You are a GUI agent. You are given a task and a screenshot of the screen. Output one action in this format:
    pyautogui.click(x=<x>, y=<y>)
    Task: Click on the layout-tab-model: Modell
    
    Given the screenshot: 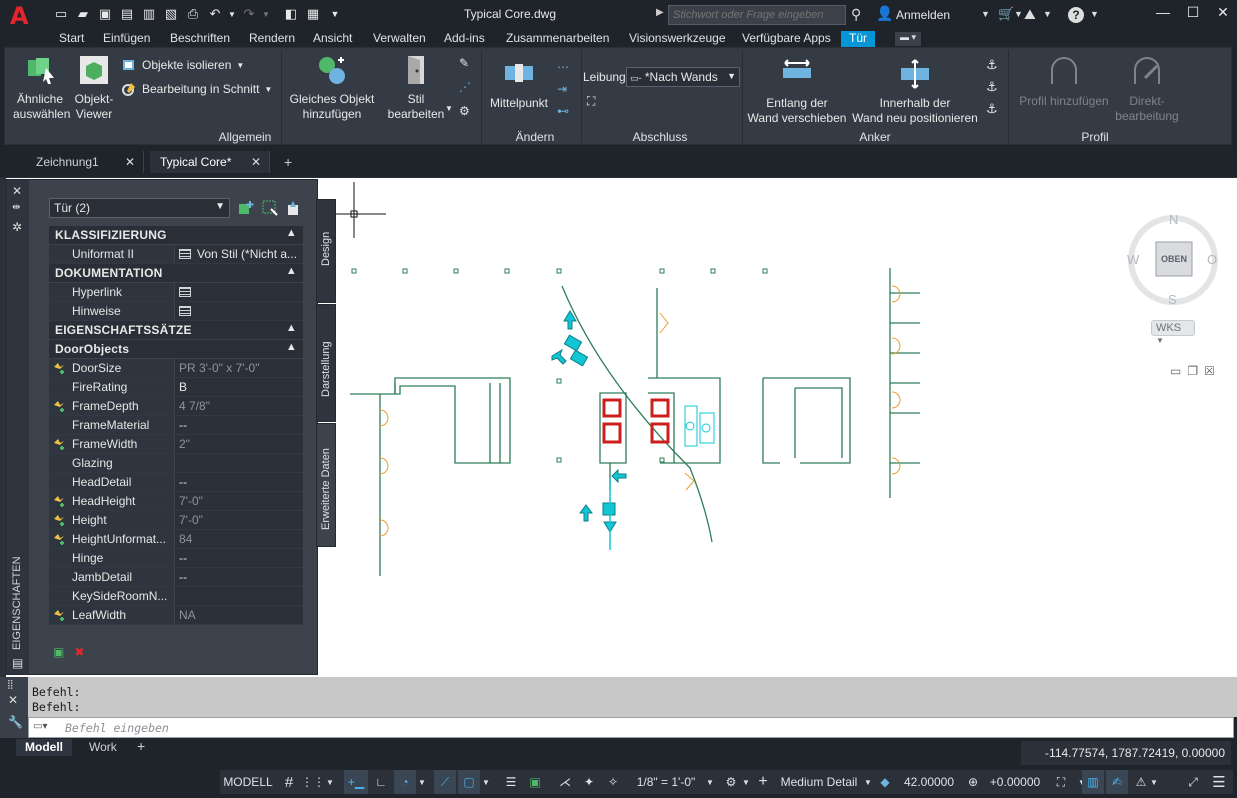 What is the action you would take?
    pyautogui.click(x=44, y=747)
    